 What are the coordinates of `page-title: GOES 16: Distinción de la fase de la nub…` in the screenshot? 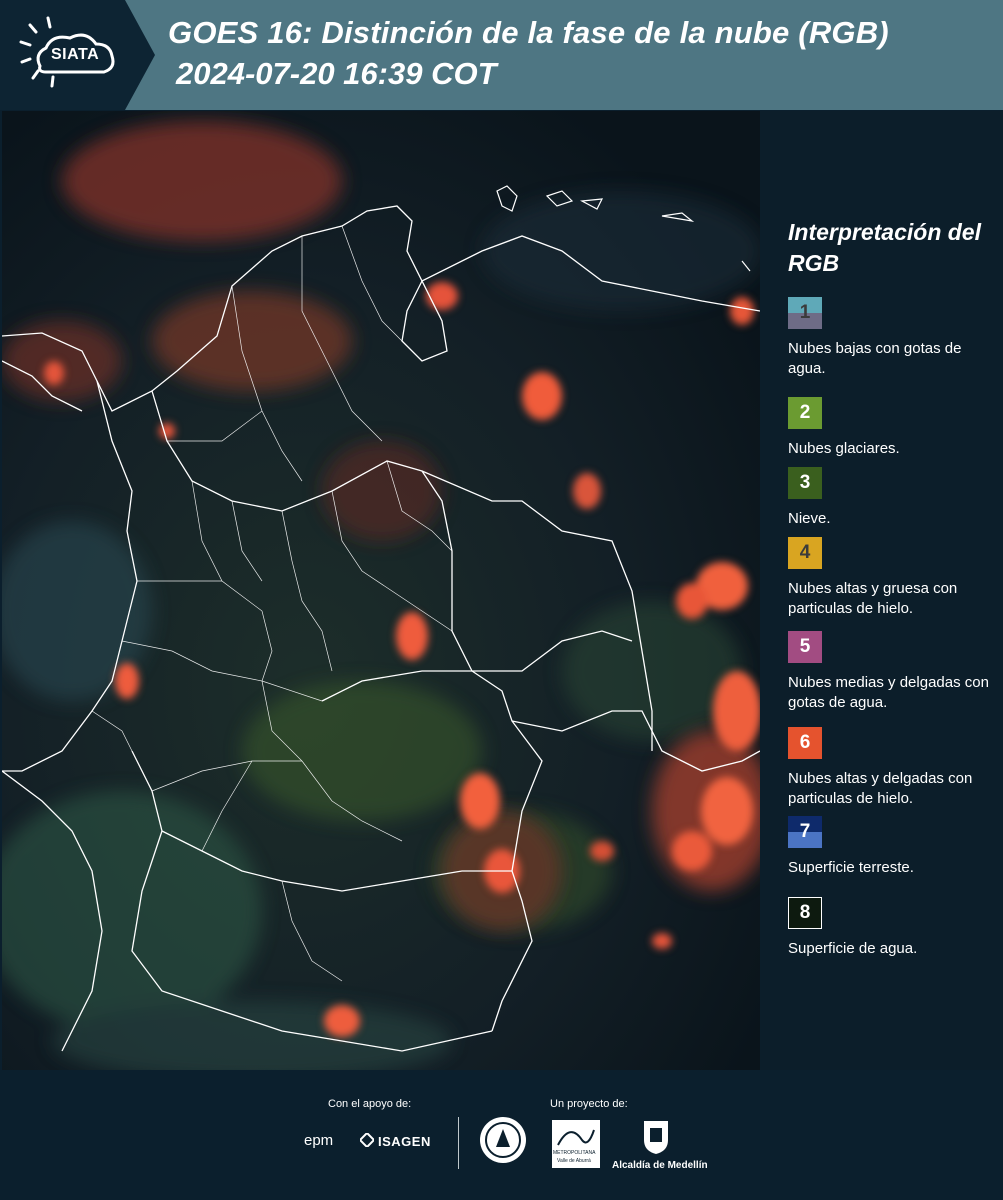 It's located at (528, 32).